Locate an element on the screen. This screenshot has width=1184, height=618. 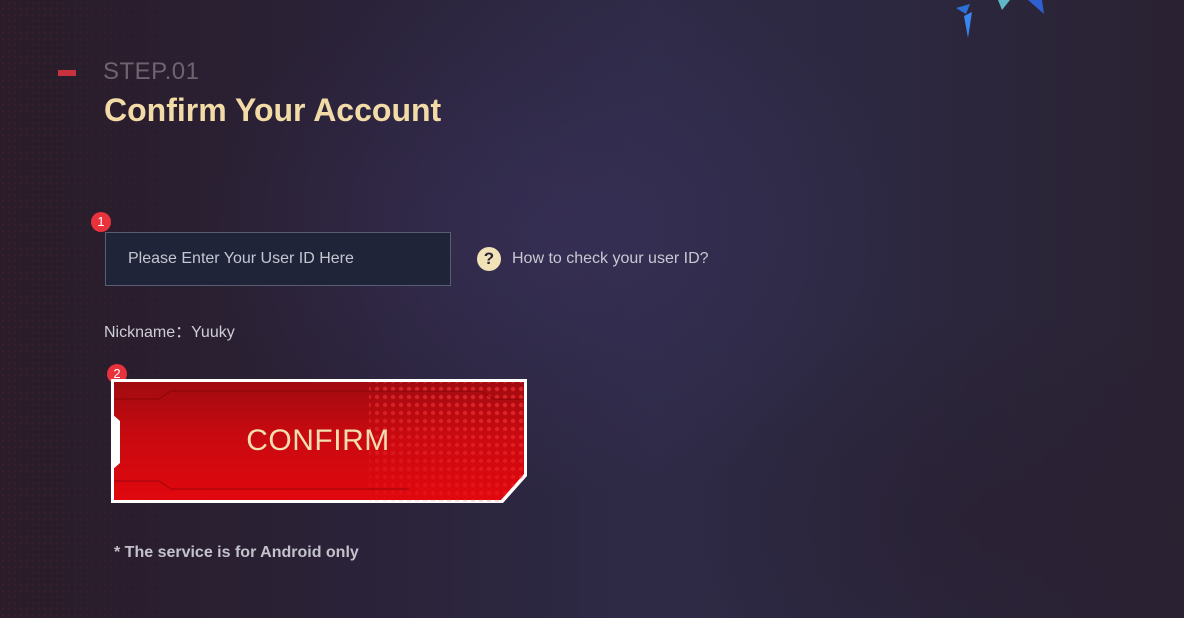
confirm-button: CONFIRM is located at coordinates (319, 441).